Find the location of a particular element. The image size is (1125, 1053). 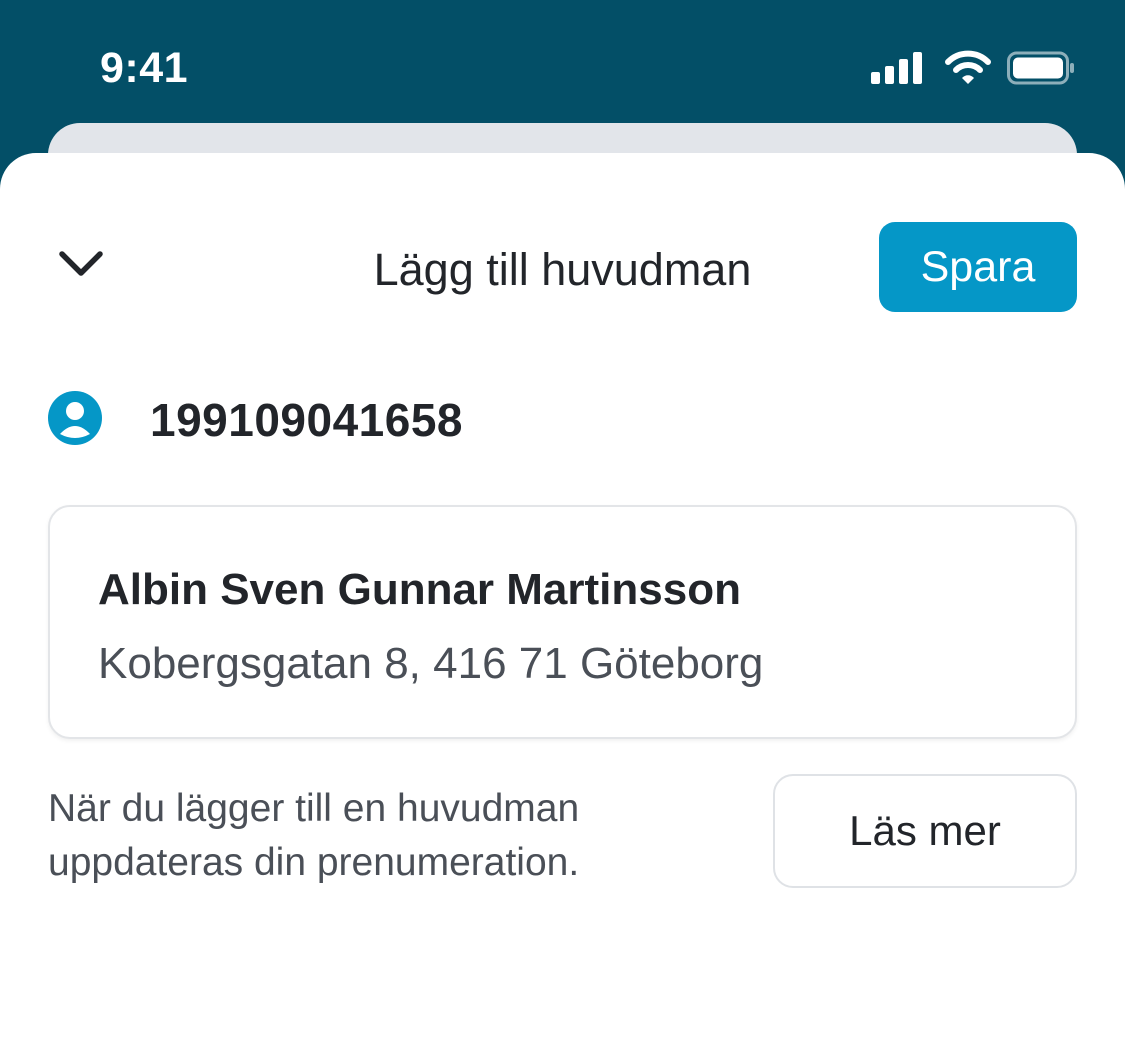

person-icon is located at coordinates (75, 418).